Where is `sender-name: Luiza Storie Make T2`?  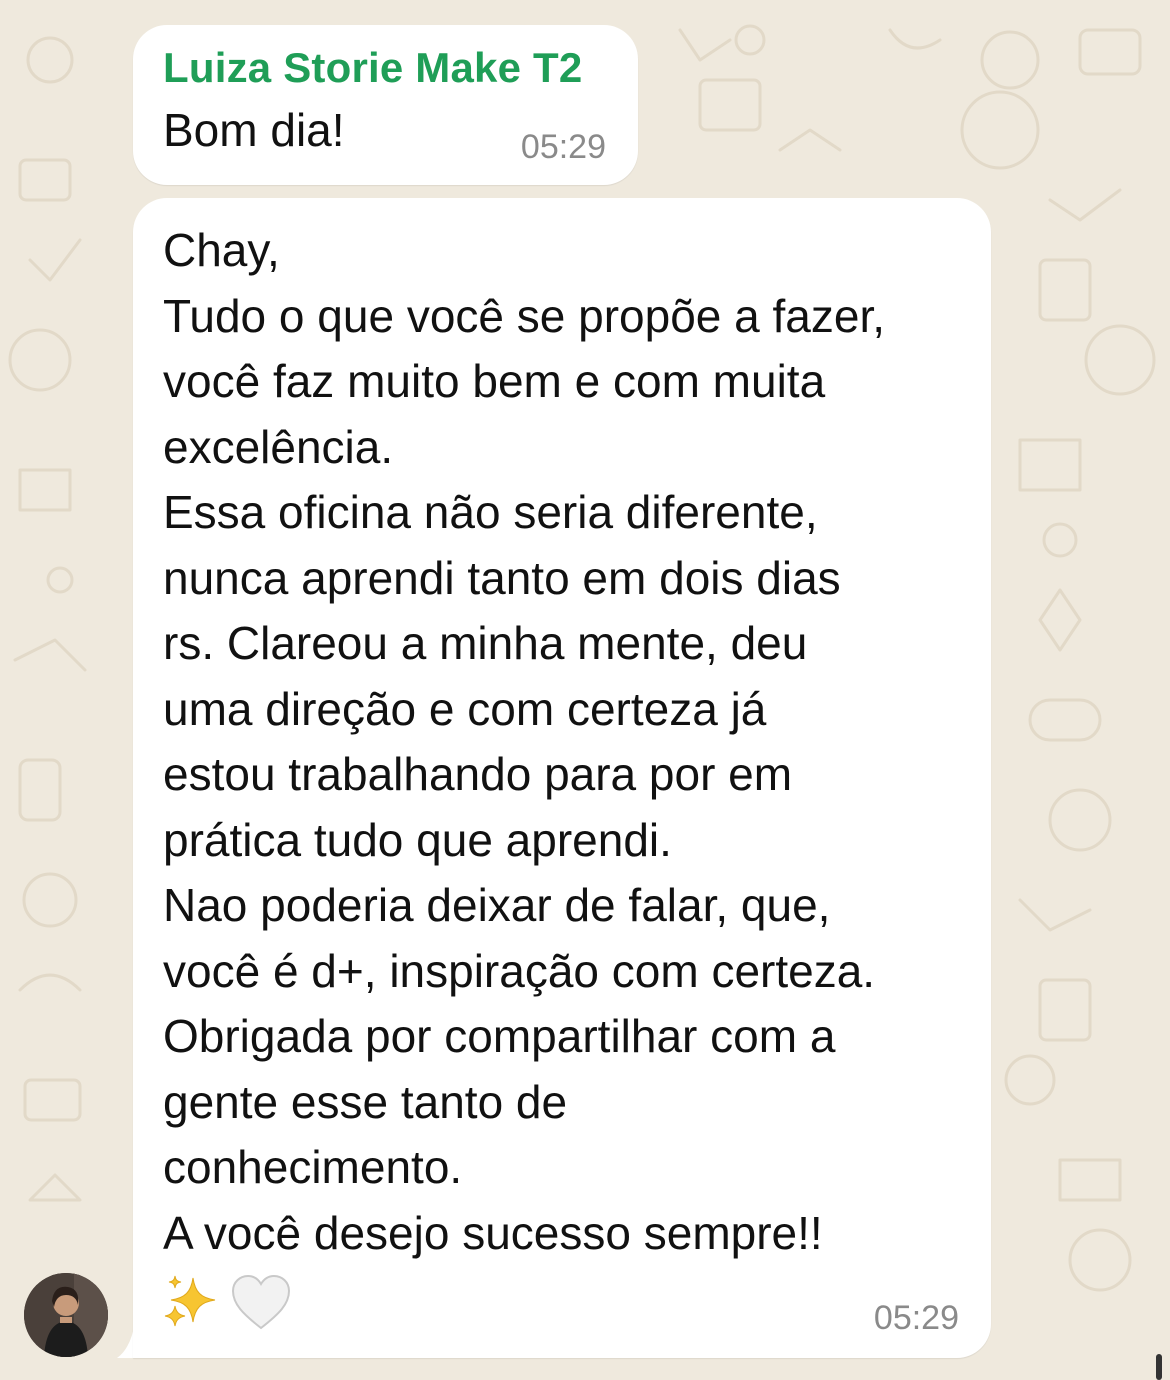 sender-name: Luiza Storie Make T2 is located at coordinates (385, 68).